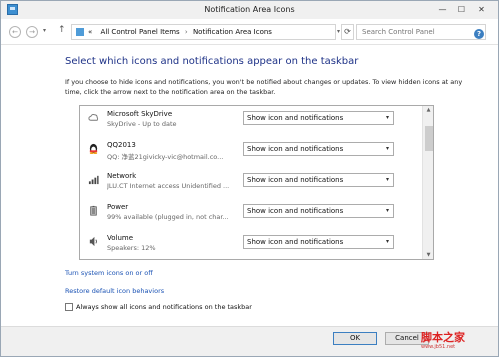  Describe the element at coordinates (479, 34) in the screenshot. I see `help-icon: ?` at that location.